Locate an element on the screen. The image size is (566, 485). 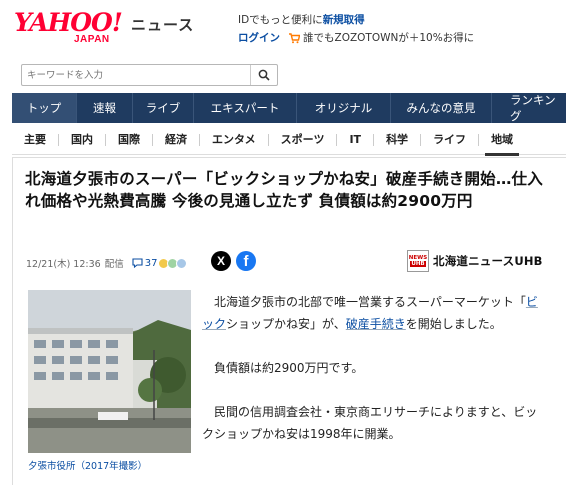
city-hall-photo is located at coordinates (109, 371).